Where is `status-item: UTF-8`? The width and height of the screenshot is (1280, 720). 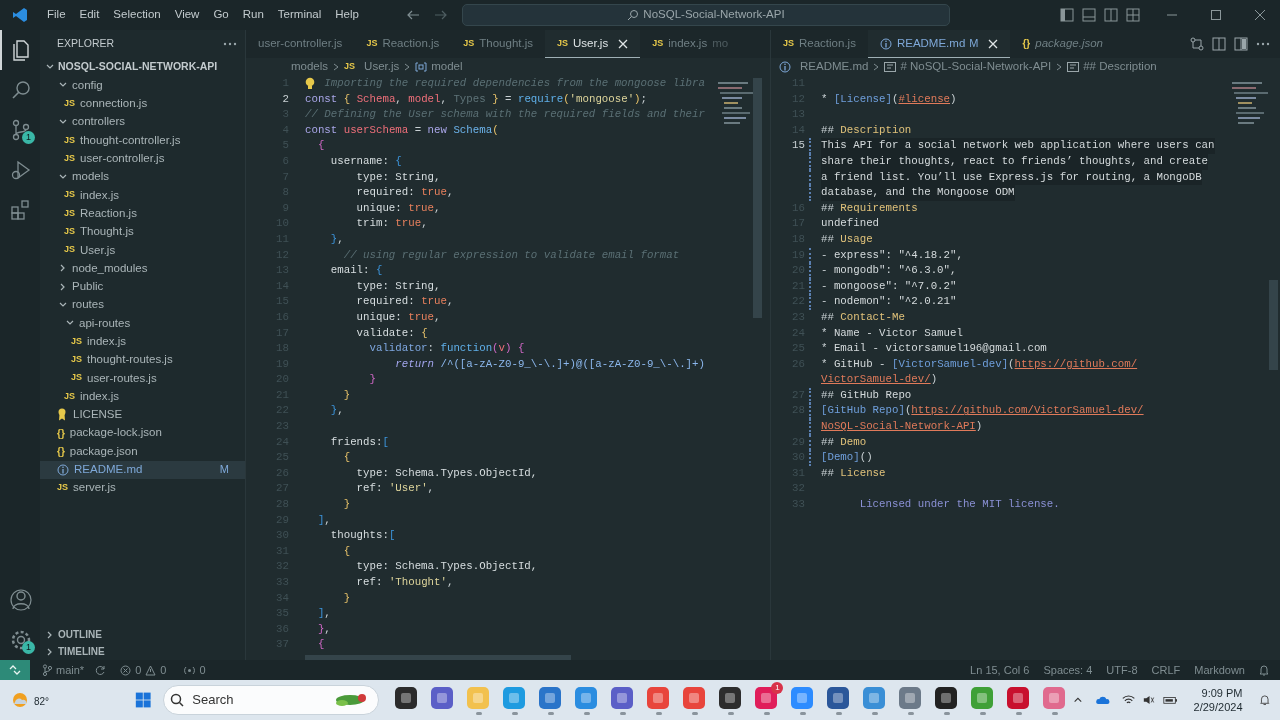 status-item: UTF-8 is located at coordinates (1122, 670).